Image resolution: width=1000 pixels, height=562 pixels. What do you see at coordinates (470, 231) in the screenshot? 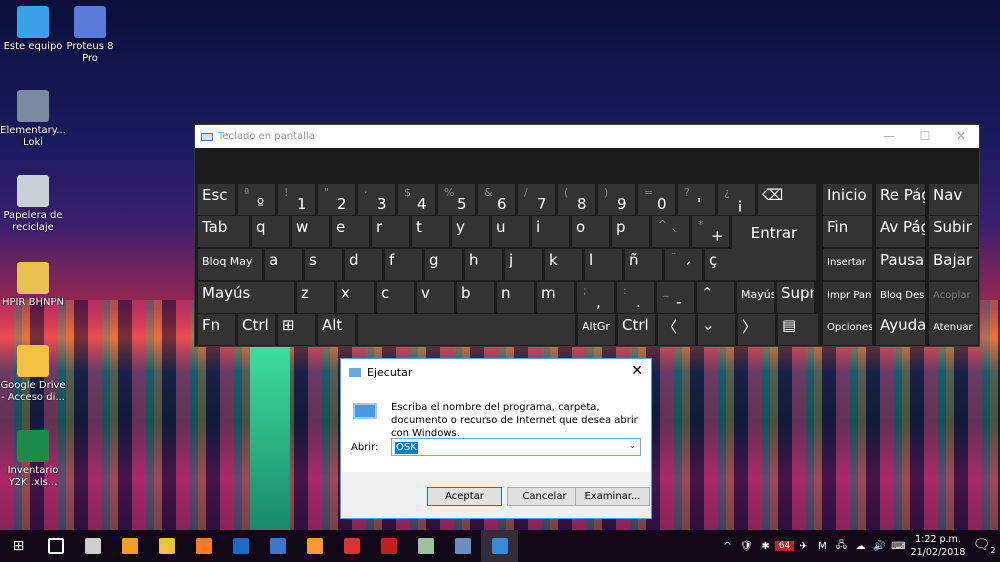
I see `key: y` at bounding box center [470, 231].